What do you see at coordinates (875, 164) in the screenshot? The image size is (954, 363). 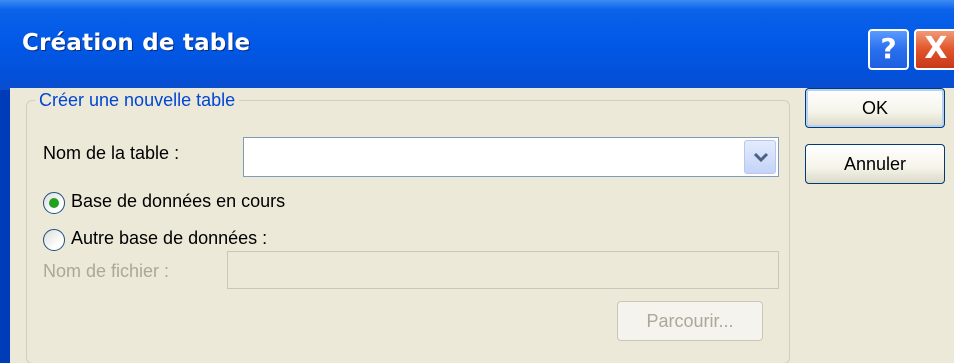 I see `cancel-button: Annuler` at bounding box center [875, 164].